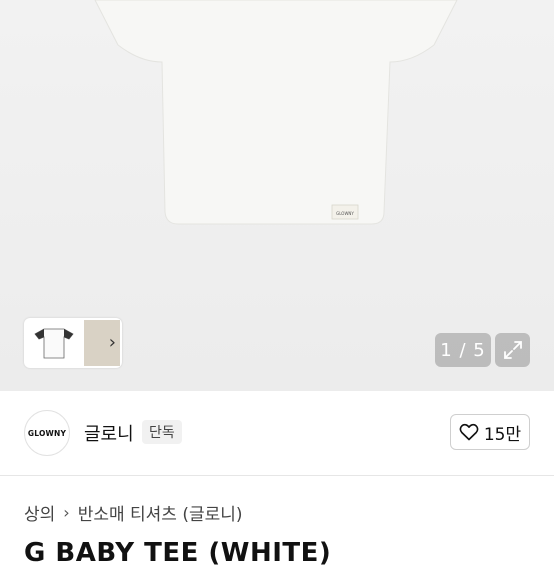 The width and height of the screenshot is (554, 568). I want to click on exclusive-badge: 단독, so click(162, 432).